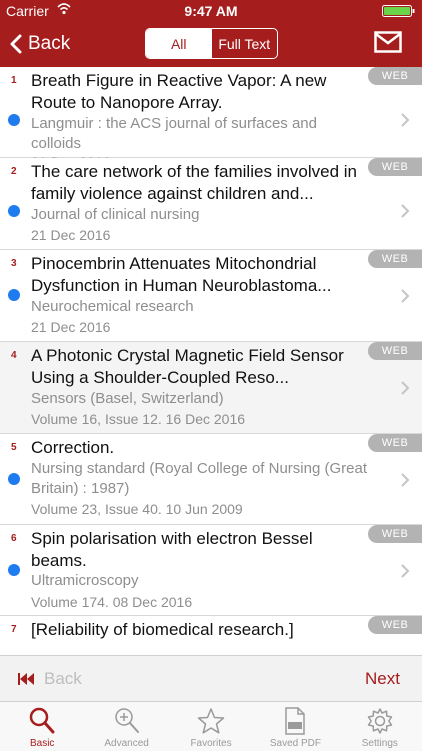  What do you see at coordinates (380, 721) in the screenshot?
I see `gear-icon` at bounding box center [380, 721].